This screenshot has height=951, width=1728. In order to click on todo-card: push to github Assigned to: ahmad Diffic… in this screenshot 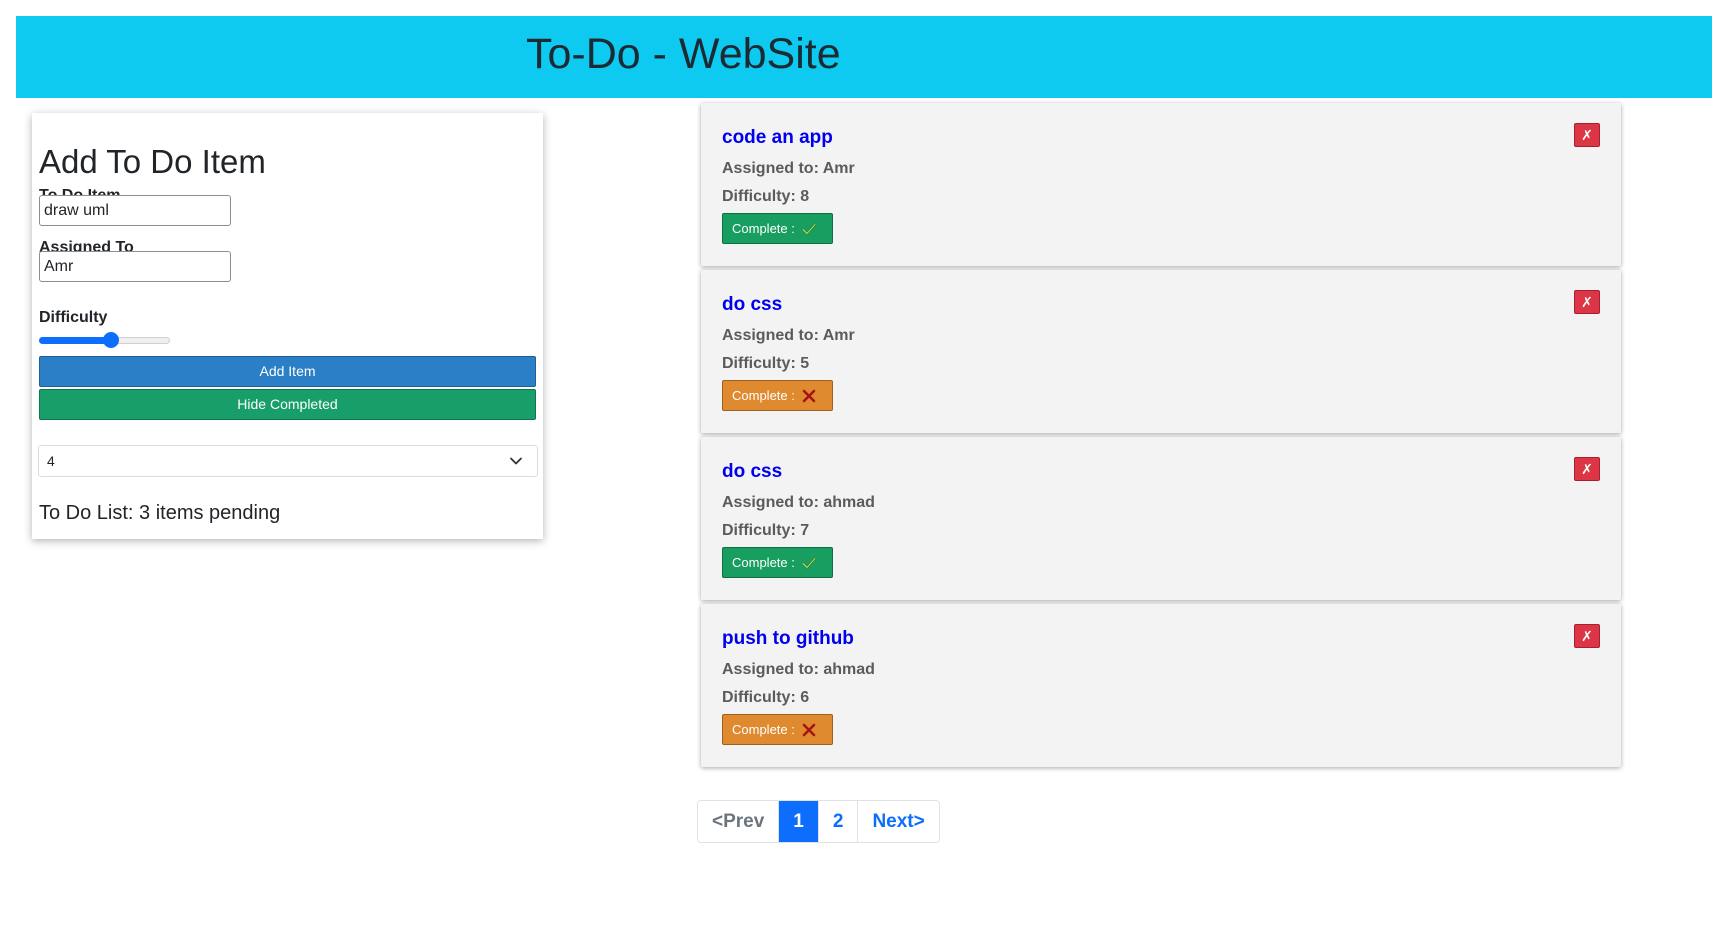, I will do `click(1161, 685)`.